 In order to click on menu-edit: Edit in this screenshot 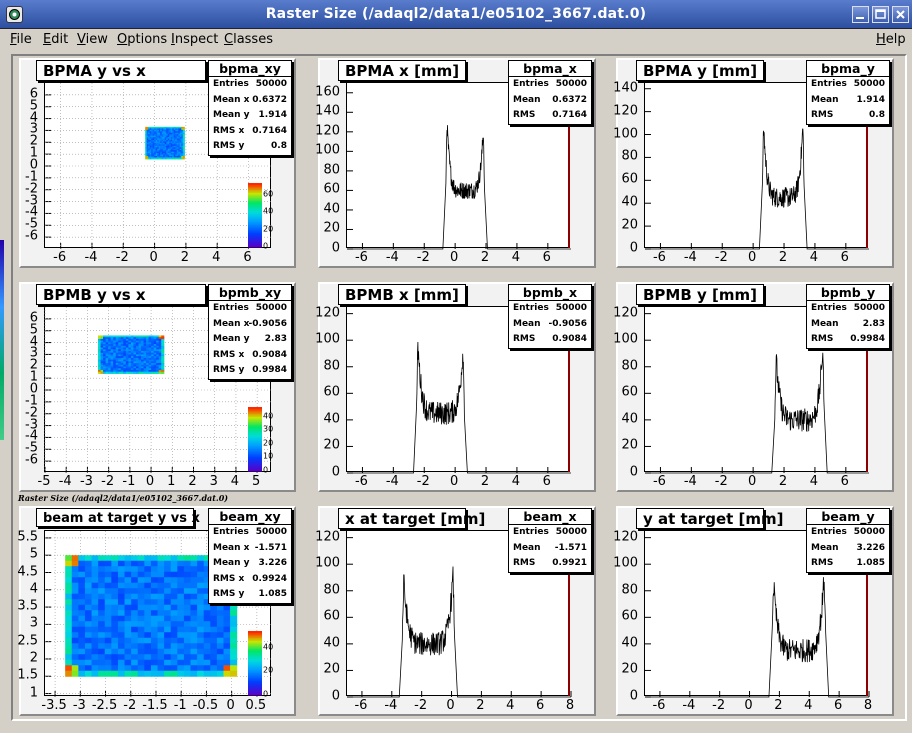, I will do `click(55, 39)`.